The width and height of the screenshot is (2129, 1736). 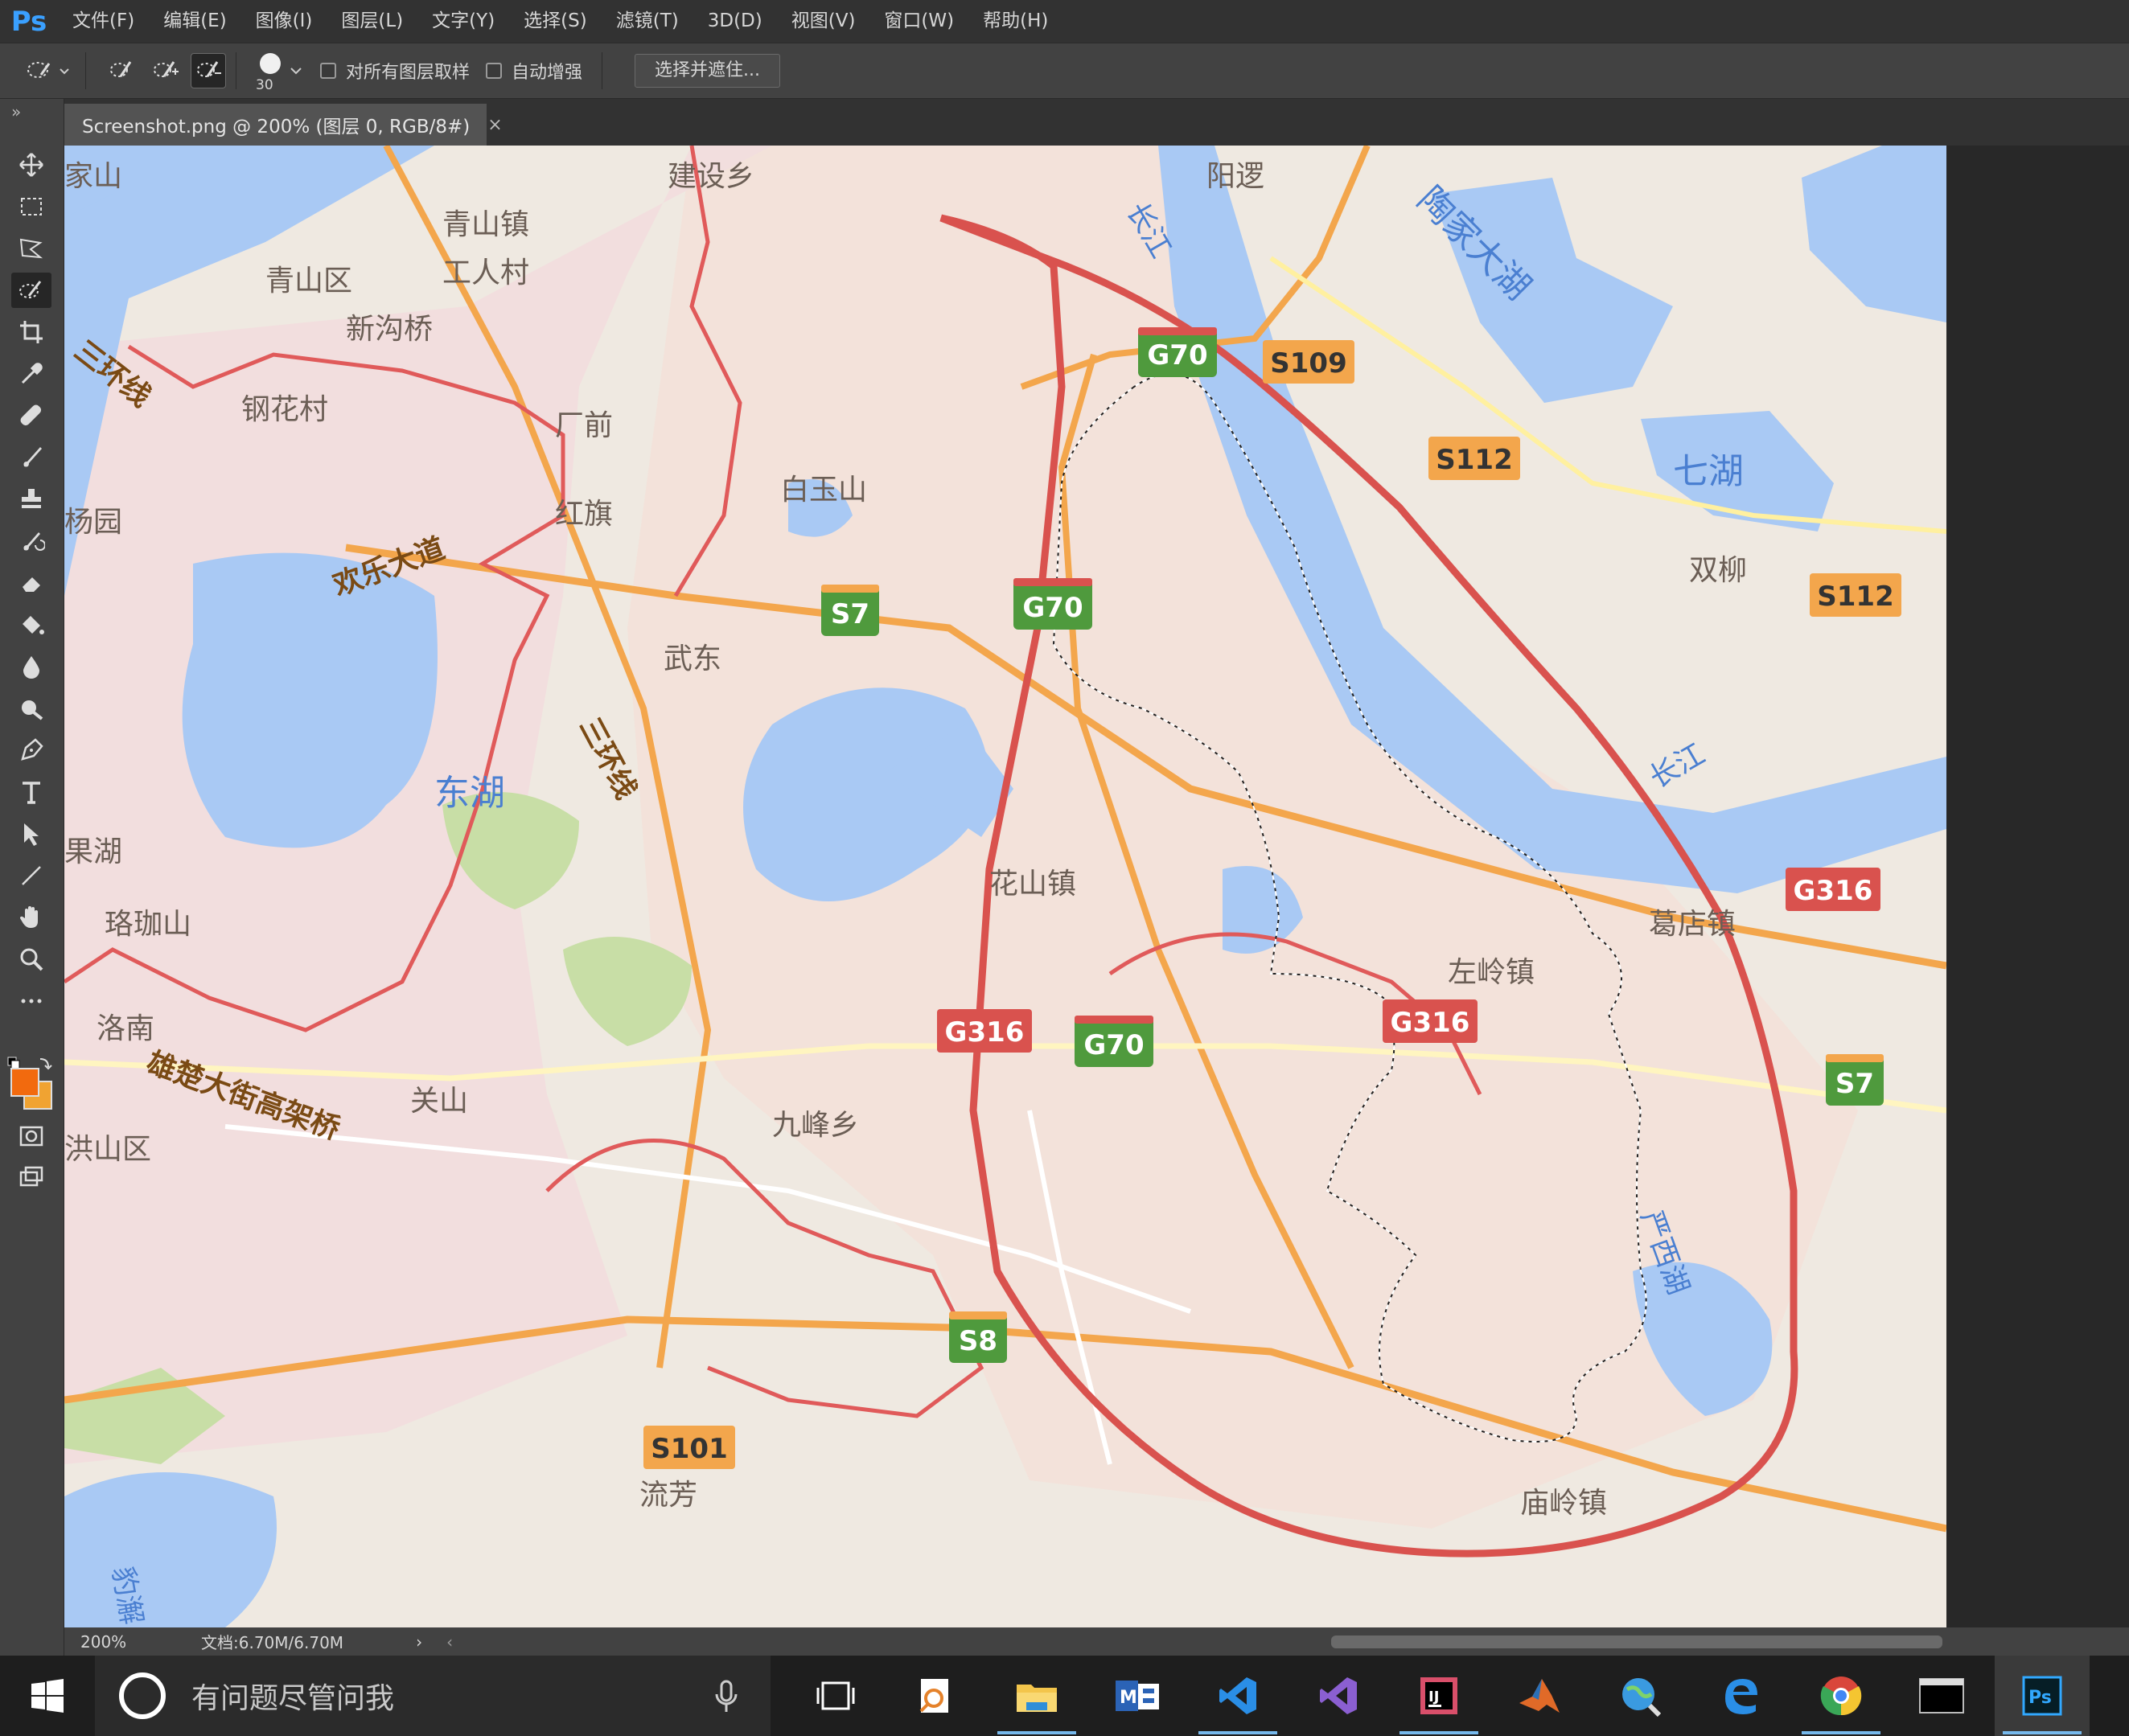 I want to click on type-tool, so click(x=31, y=792).